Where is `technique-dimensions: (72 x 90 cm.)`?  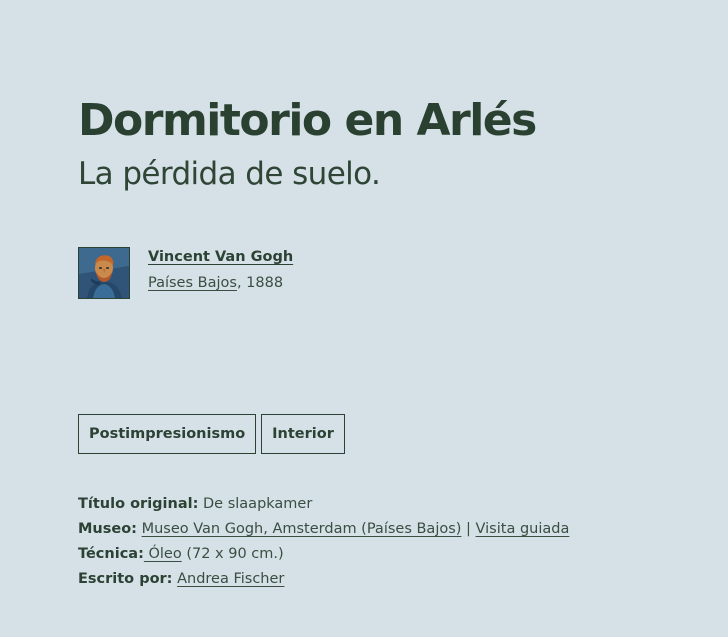
technique-dimensions: (72 x 90 cm.) is located at coordinates (232, 554).